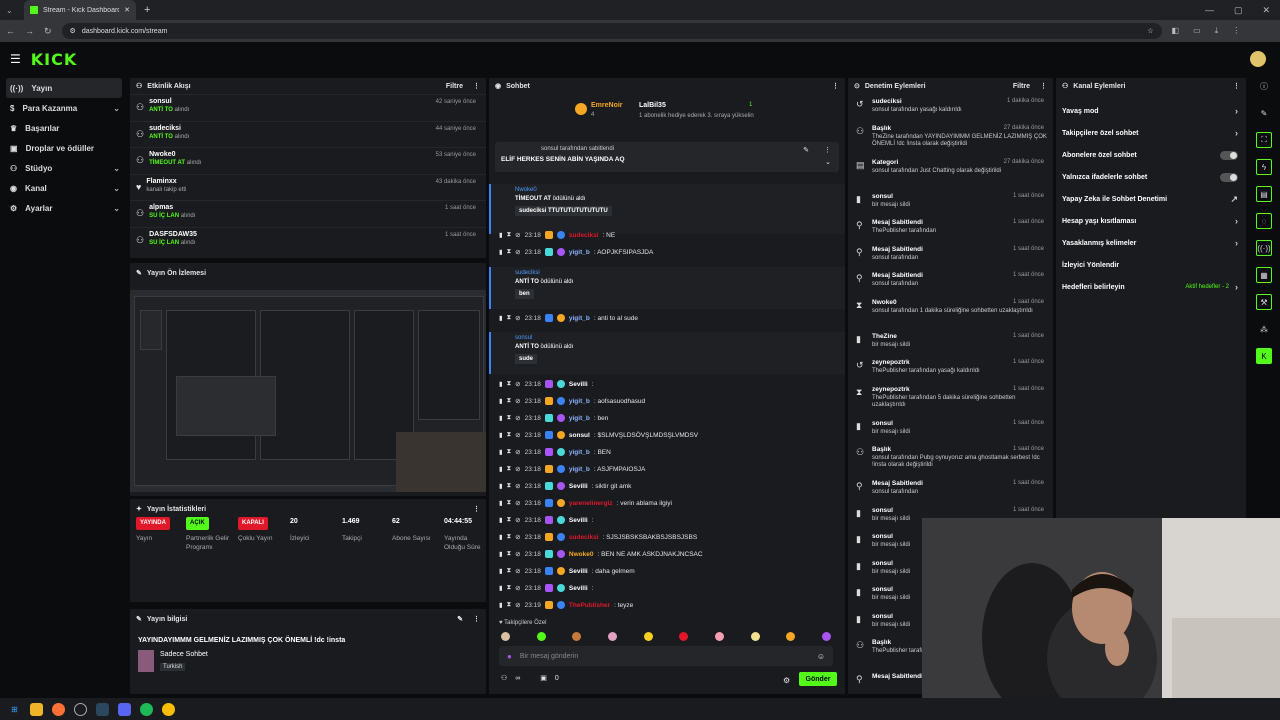 The height and width of the screenshot is (720, 1280). Describe the element at coordinates (949, 346) in the screenshot. I see `mod-action-item: ▮ TheZine bir mesajı sildi 1 saat önce` at that location.